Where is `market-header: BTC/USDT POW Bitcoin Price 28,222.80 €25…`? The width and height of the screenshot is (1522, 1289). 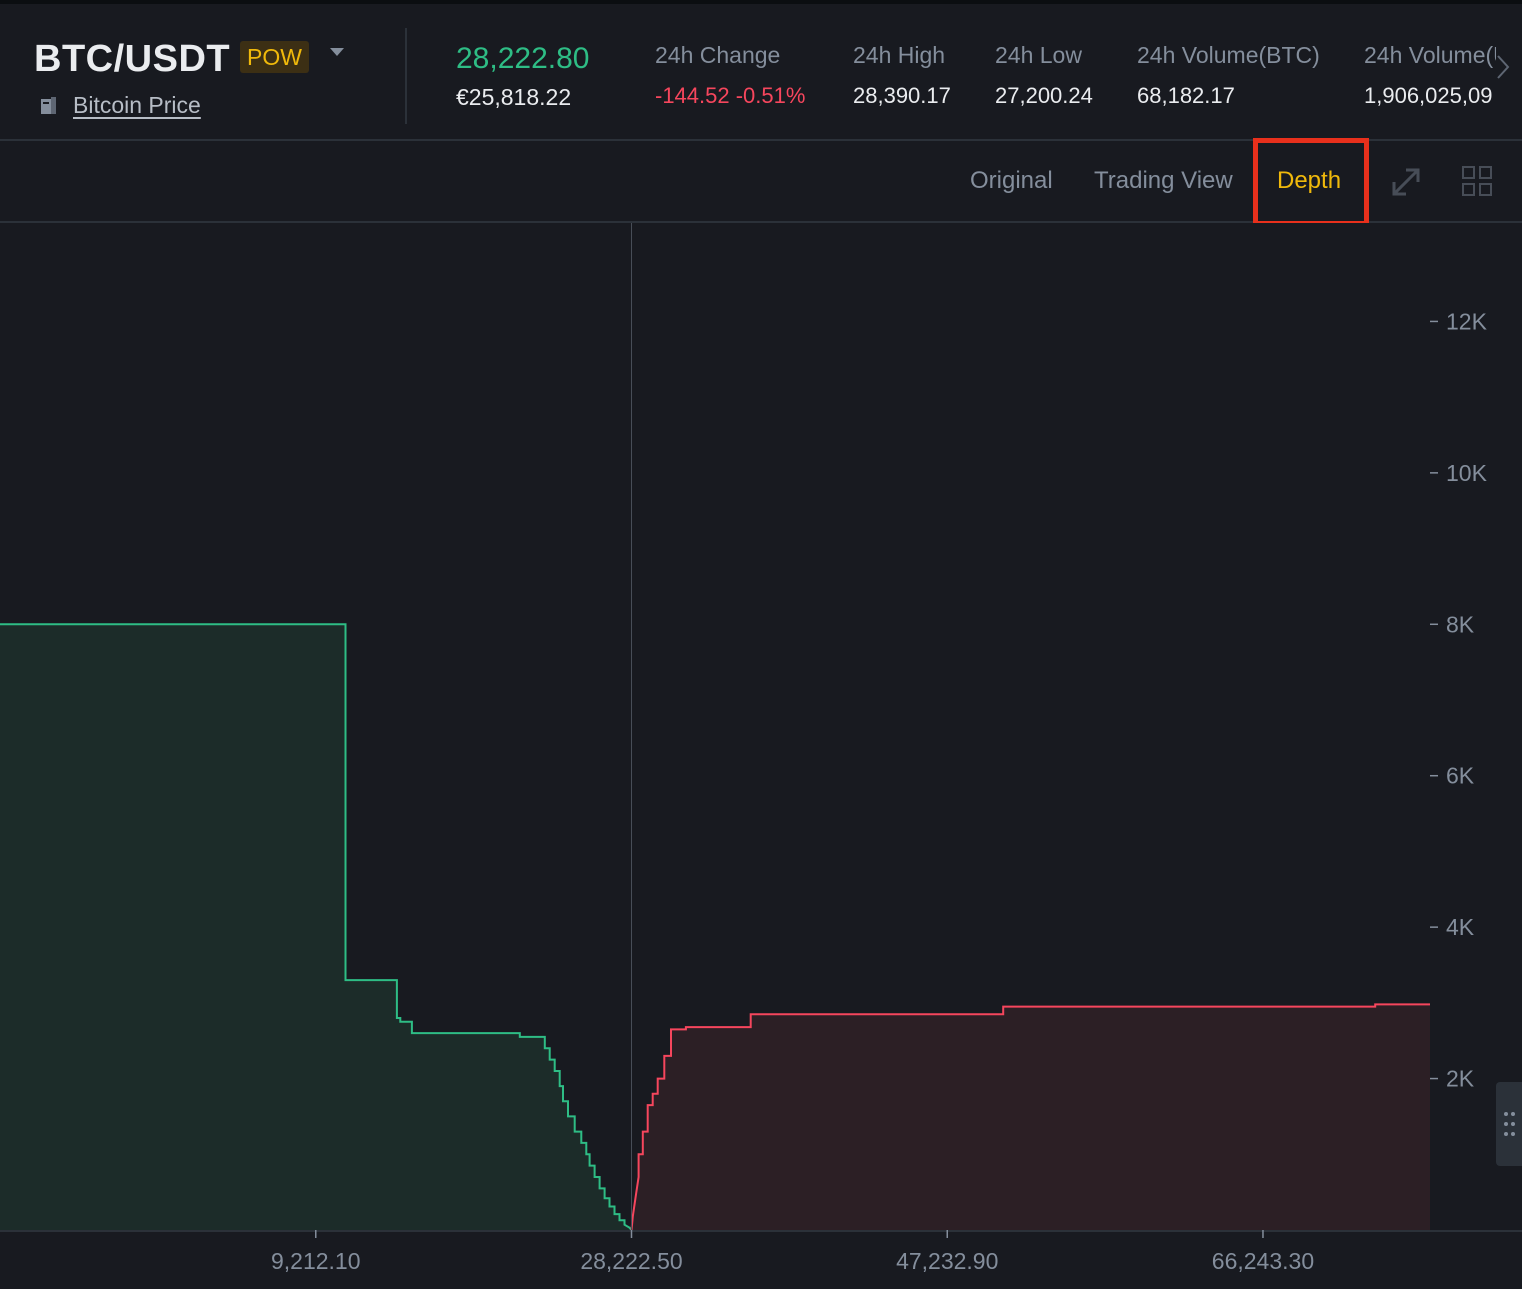
market-header: BTC/USDT POW Bitcoin Price 28,222.80 €25… is located at coordinates (761, 72).